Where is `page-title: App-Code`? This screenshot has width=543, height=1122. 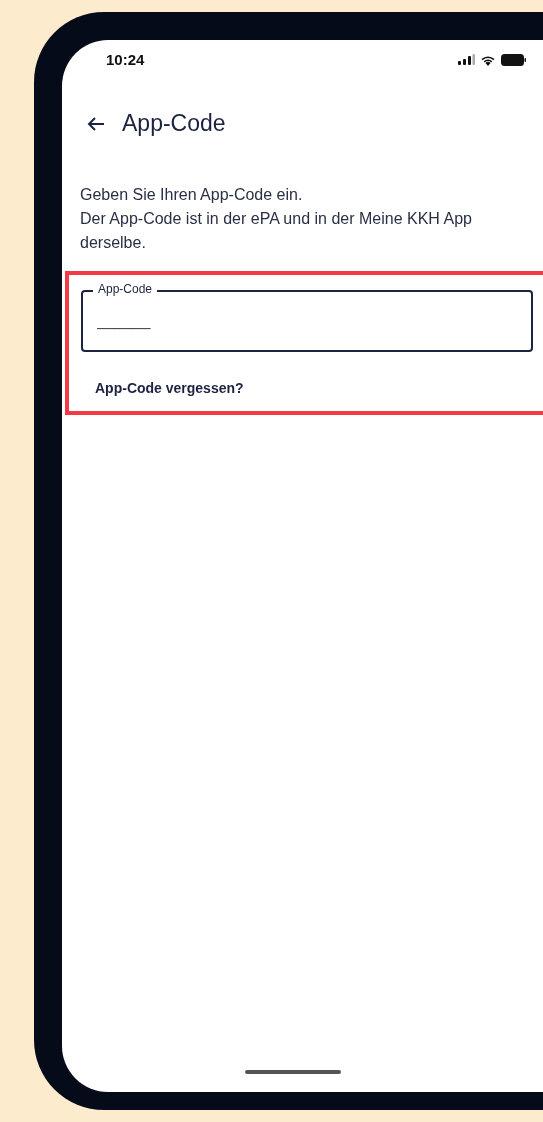
page-title: App-Code is located at coordinates (174, 123).